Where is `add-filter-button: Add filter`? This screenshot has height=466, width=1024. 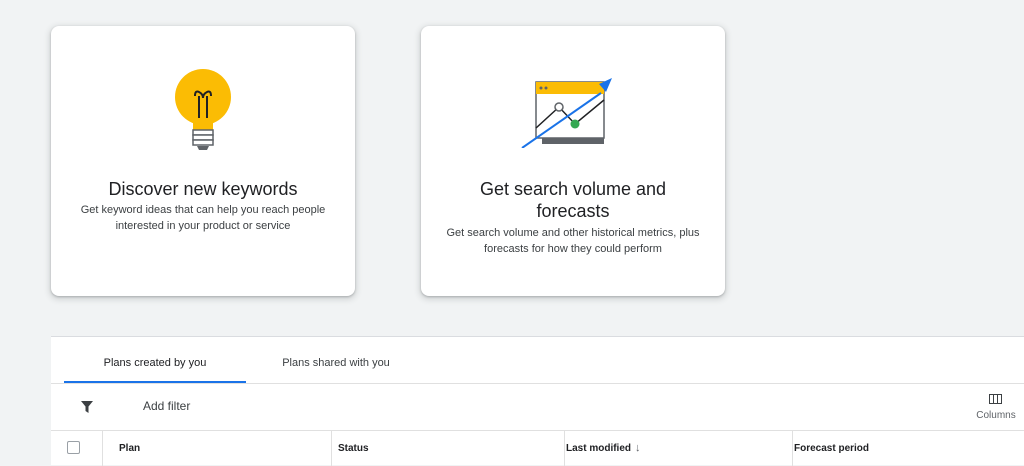 add-filter-button: Add filter is located at coordinates (166, 406).